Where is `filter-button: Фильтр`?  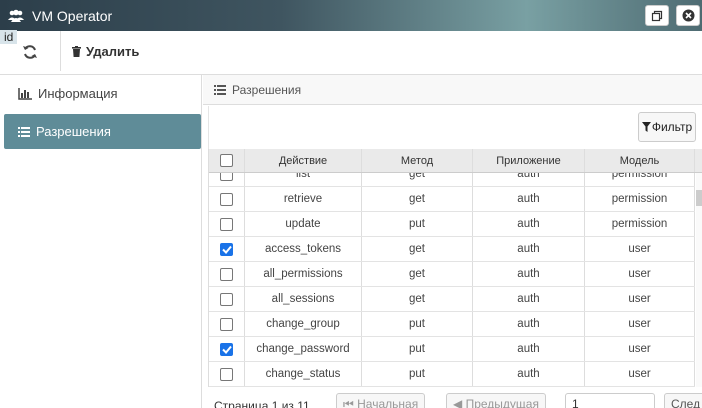 filter-button: Фильтр is located at coordinates (667, 127).